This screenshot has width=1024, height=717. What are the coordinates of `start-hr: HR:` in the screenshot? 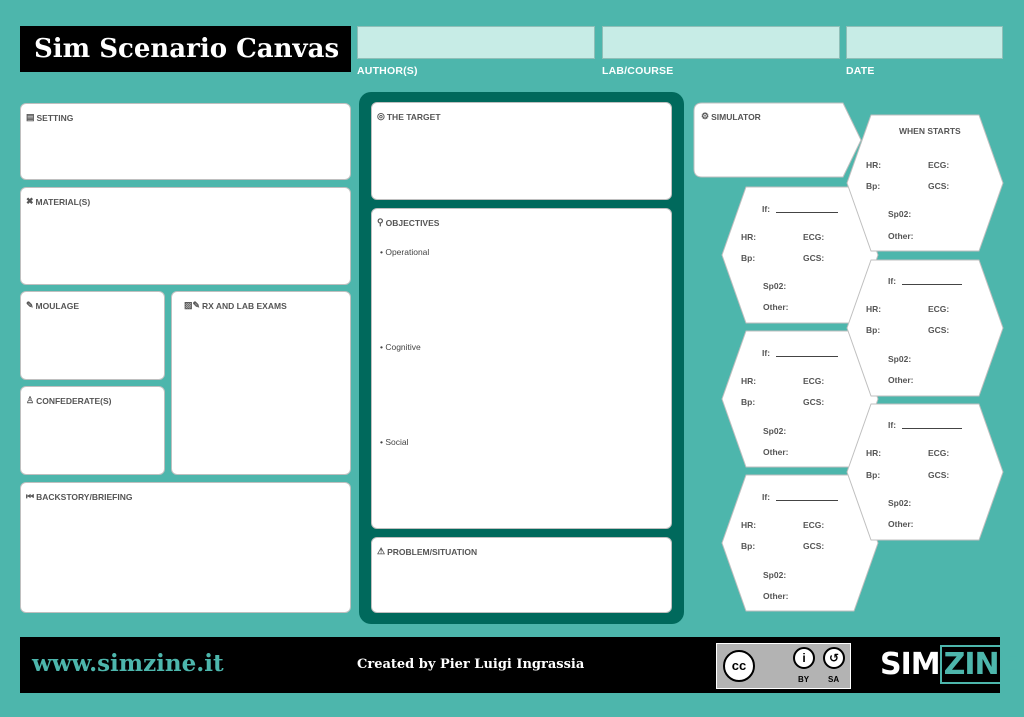 It's located at (874, 165).